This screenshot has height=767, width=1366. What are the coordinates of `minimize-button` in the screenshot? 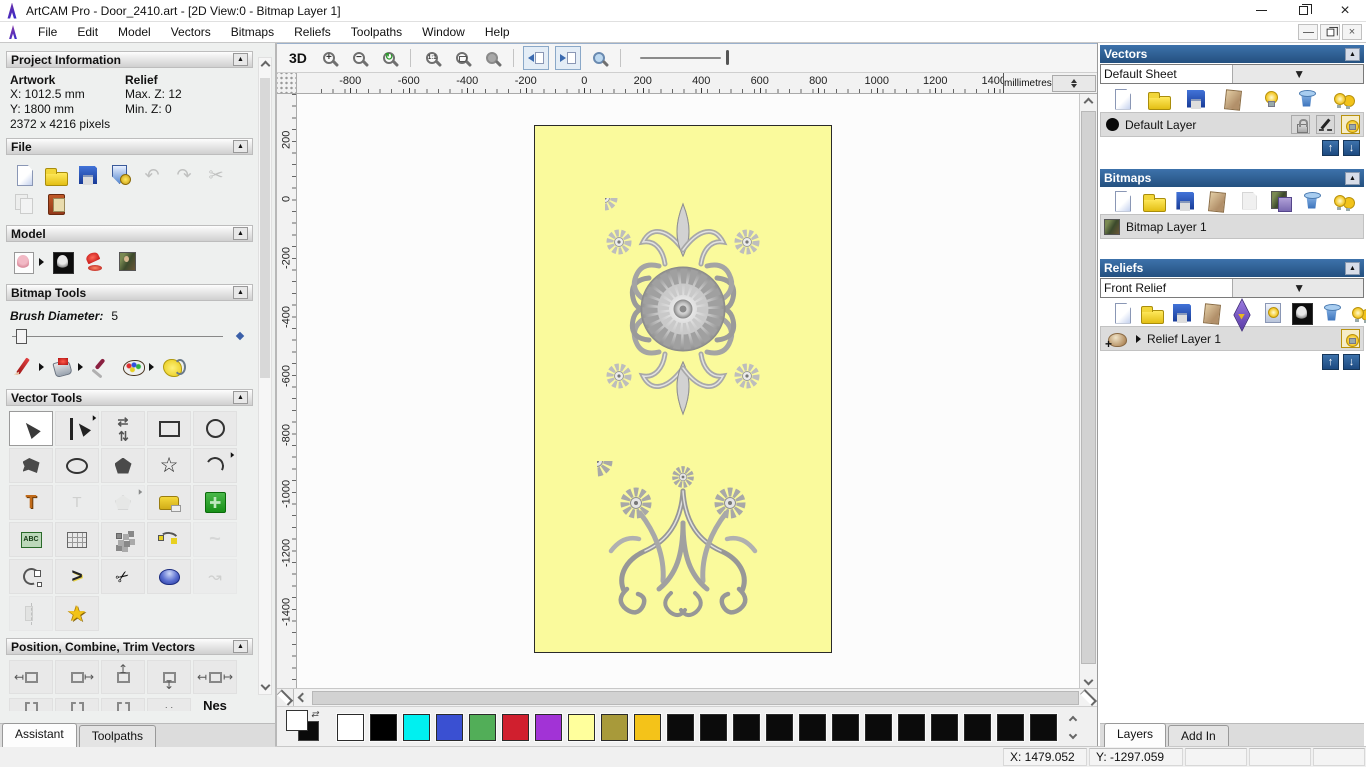 It's located at (1261, 10).